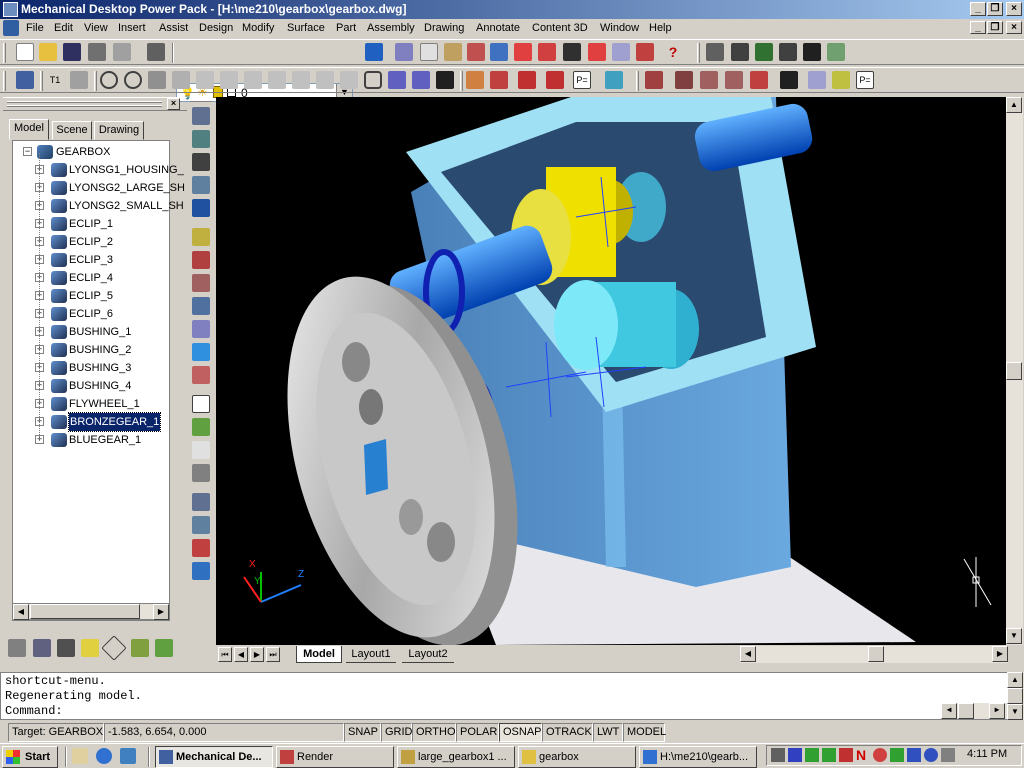 This screenshot has width=1024, height=768. I want to click on pattern-icon, so click(597, 52).